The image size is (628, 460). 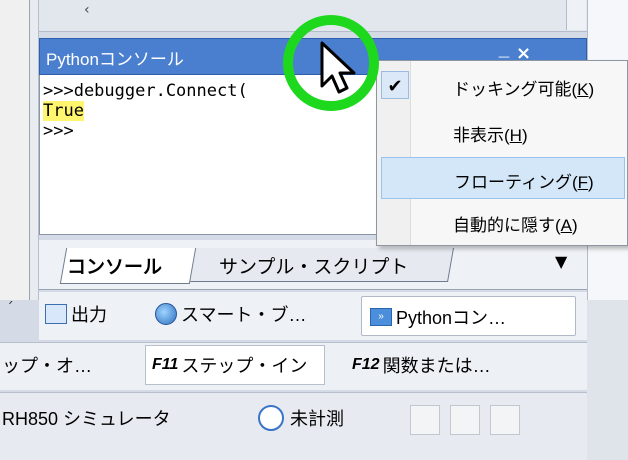 I want to click on scroll-left-icon: ‹, so click(x=87, y=10).